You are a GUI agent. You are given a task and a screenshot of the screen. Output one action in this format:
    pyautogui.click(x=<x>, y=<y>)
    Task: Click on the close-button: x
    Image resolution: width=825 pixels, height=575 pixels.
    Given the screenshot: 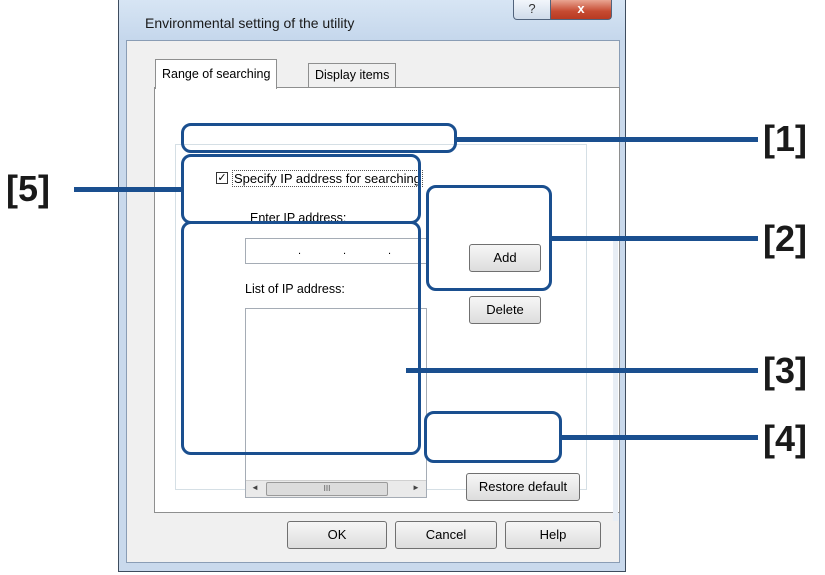 What is the action you would take?
    pyautogui.click(x=581, y=10)
    